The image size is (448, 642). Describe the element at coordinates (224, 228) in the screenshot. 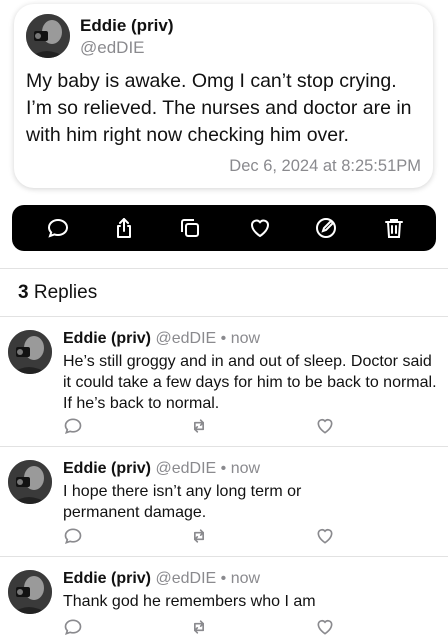

I see `post-action-bar` at that location.